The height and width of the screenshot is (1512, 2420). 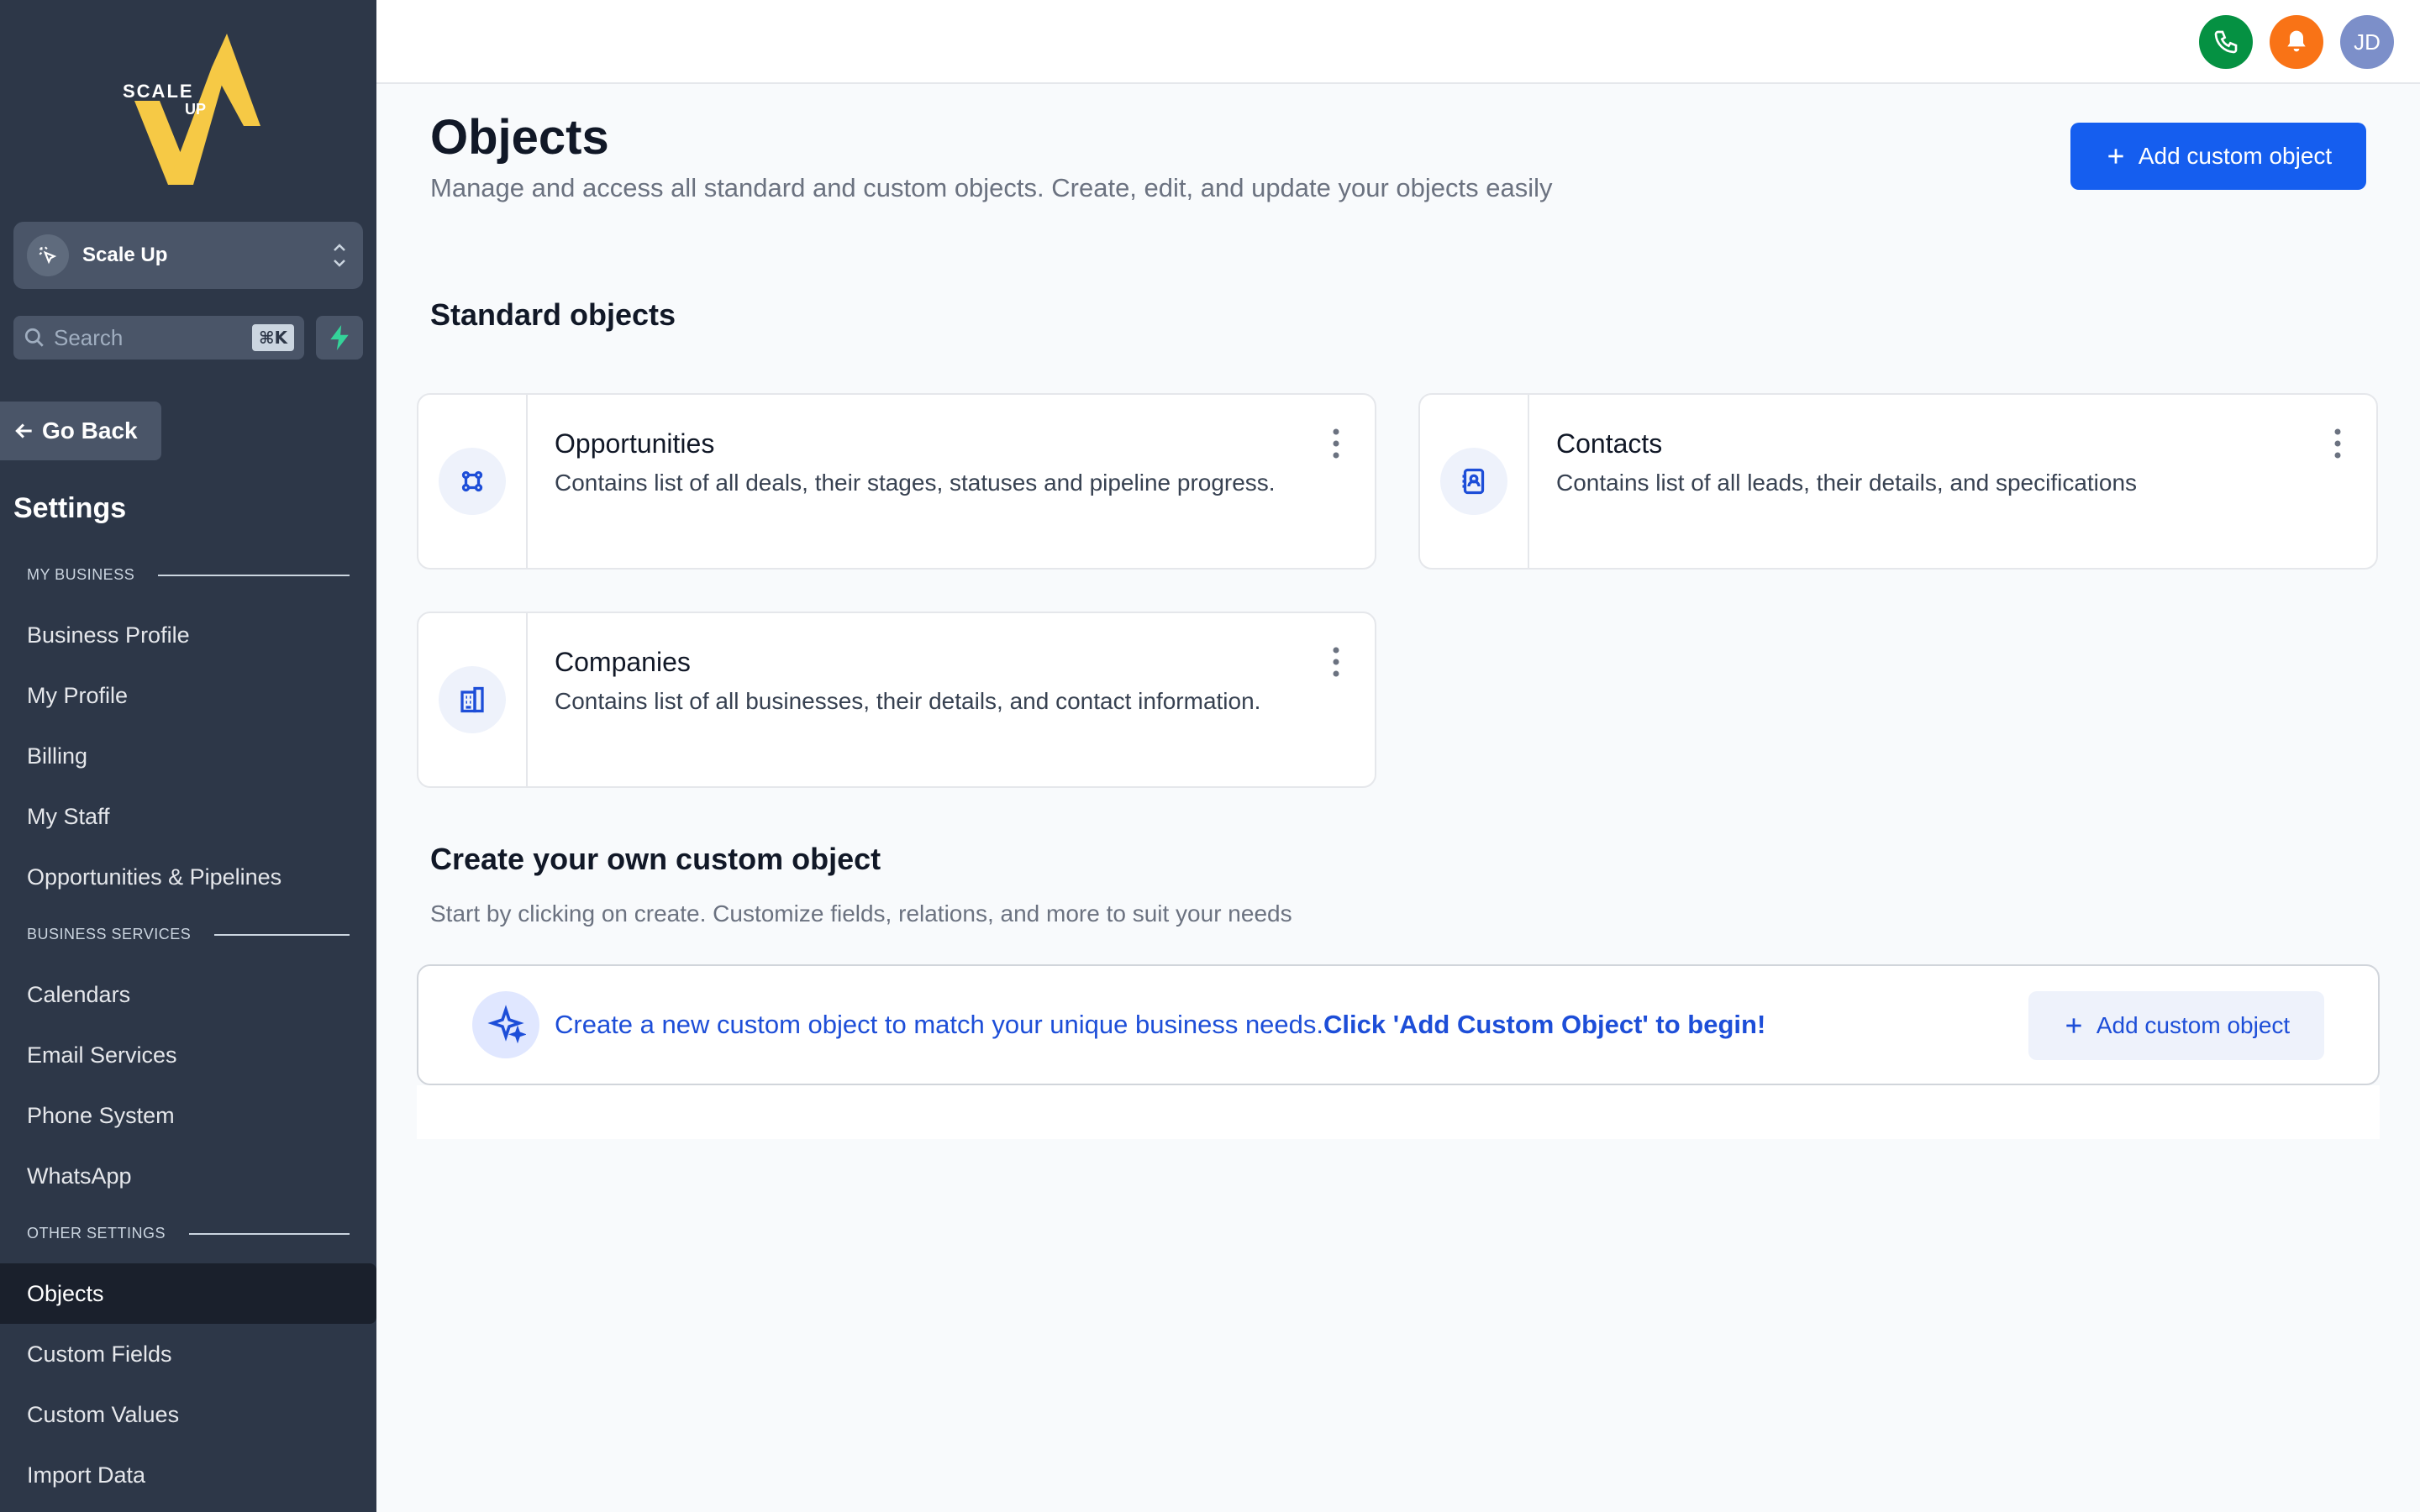 I want to click on cursor-click-icon, so click(x=48, y=255).